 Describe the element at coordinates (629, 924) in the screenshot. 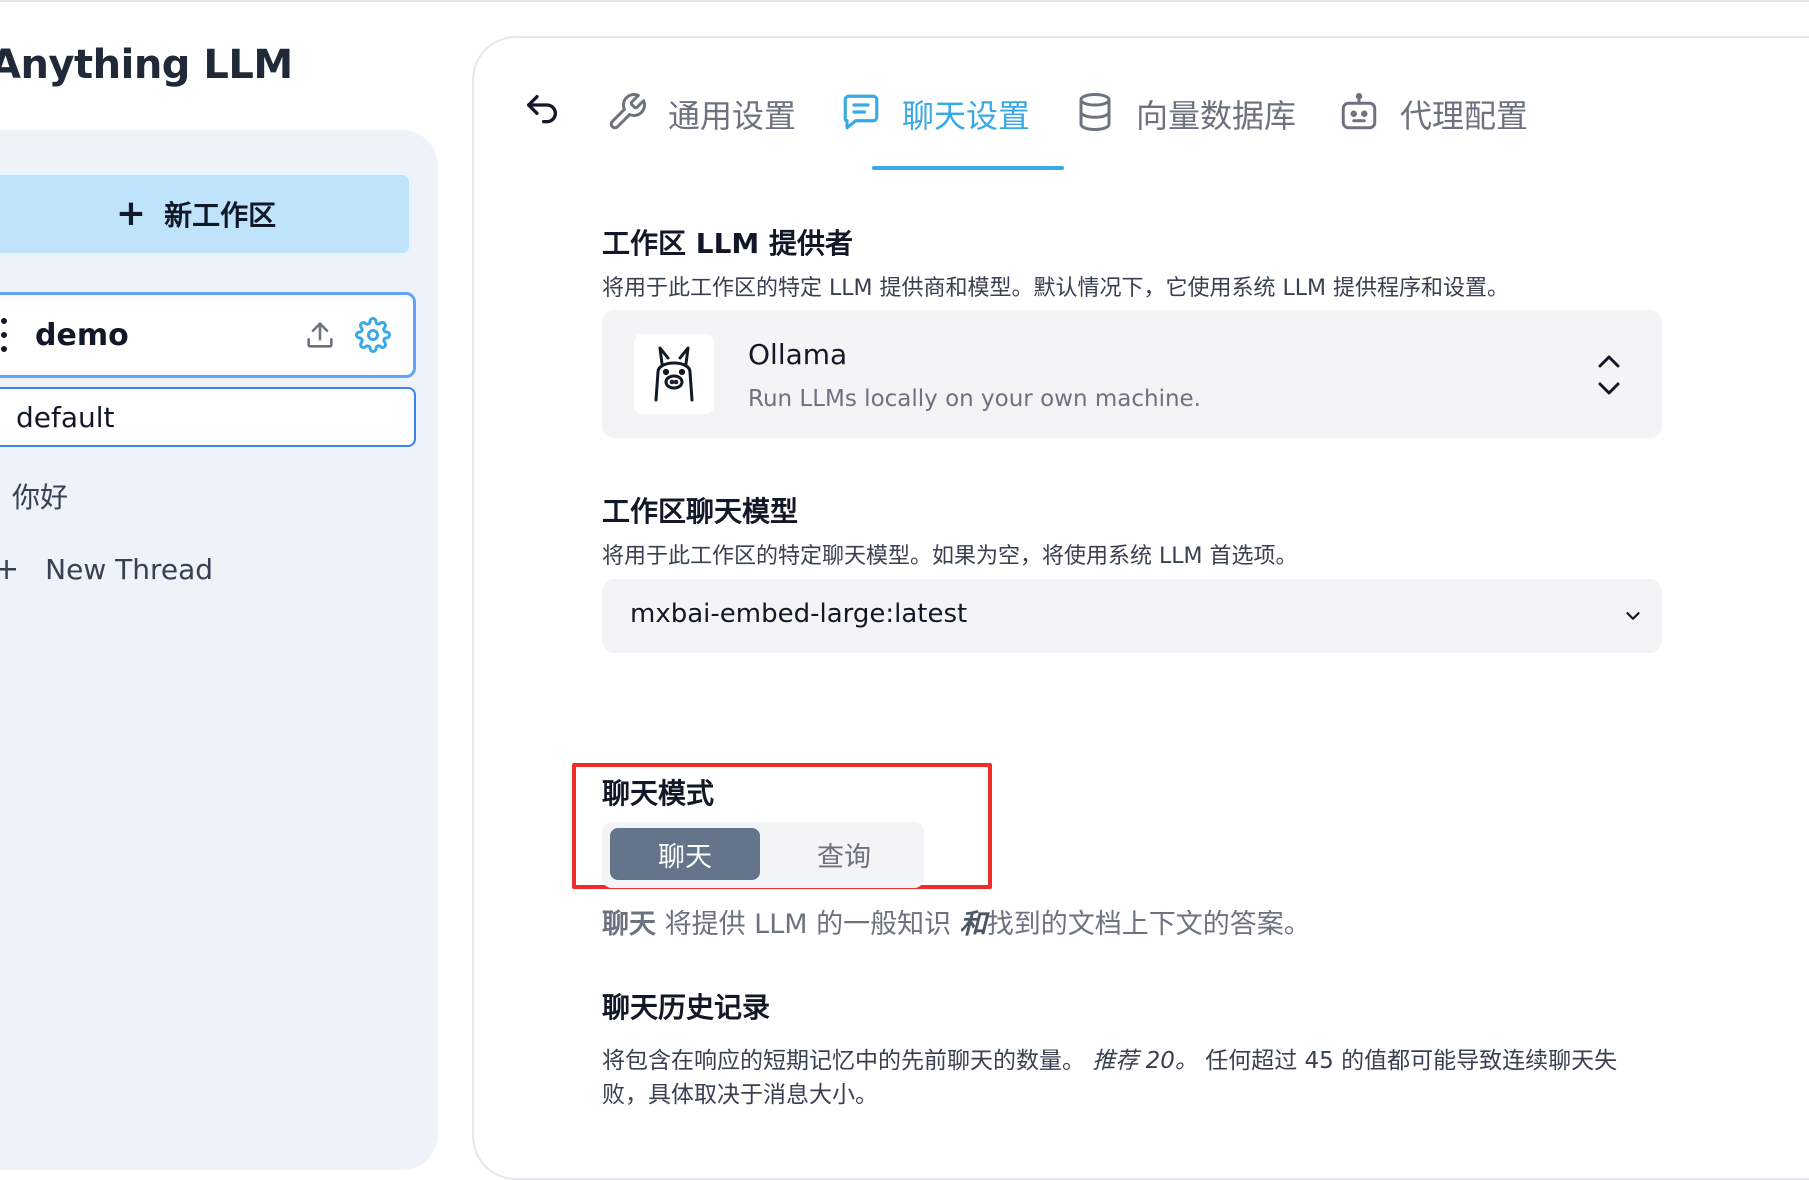

I see `mode-desc-strong: 聊天` at that location.